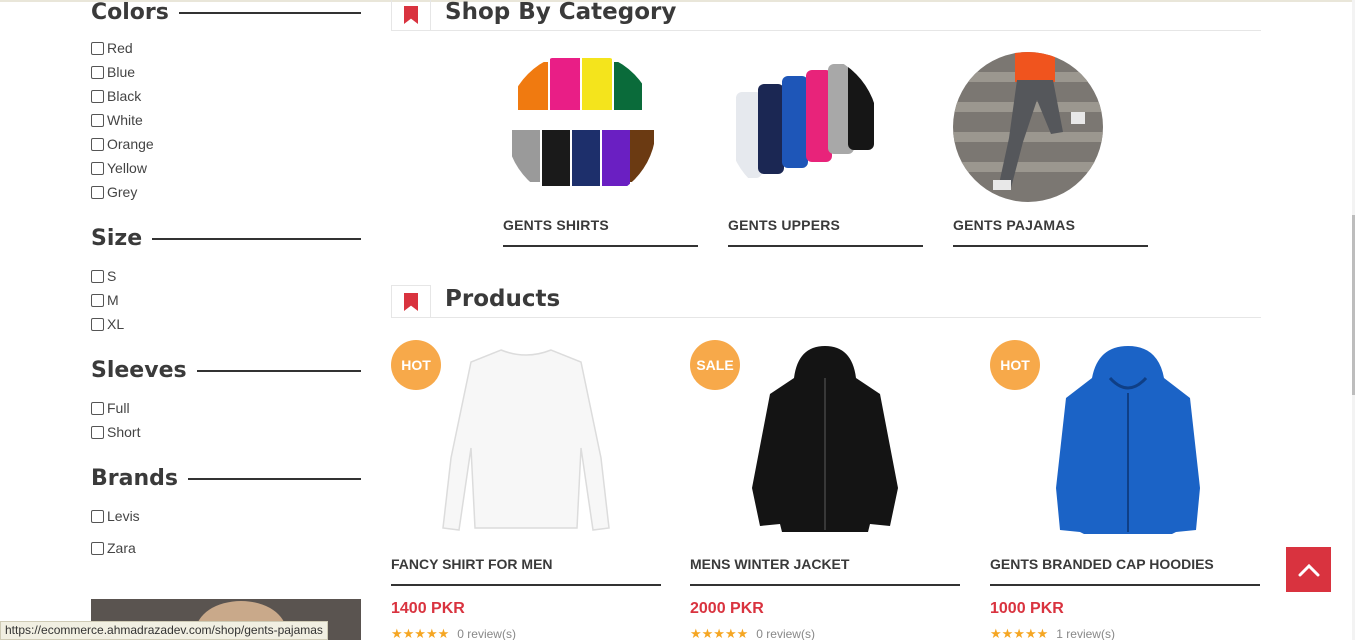 The width and height of the screenshot is (1355, 640). What do you see at coordinates (130, 144) in the screenshot?
I see `option-label: Orange` at bounding box center [130, 144].